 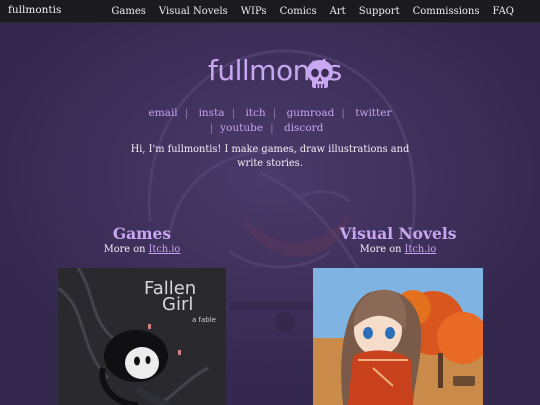 I want to click on nav-support: Support, so click(x=379, y=11).